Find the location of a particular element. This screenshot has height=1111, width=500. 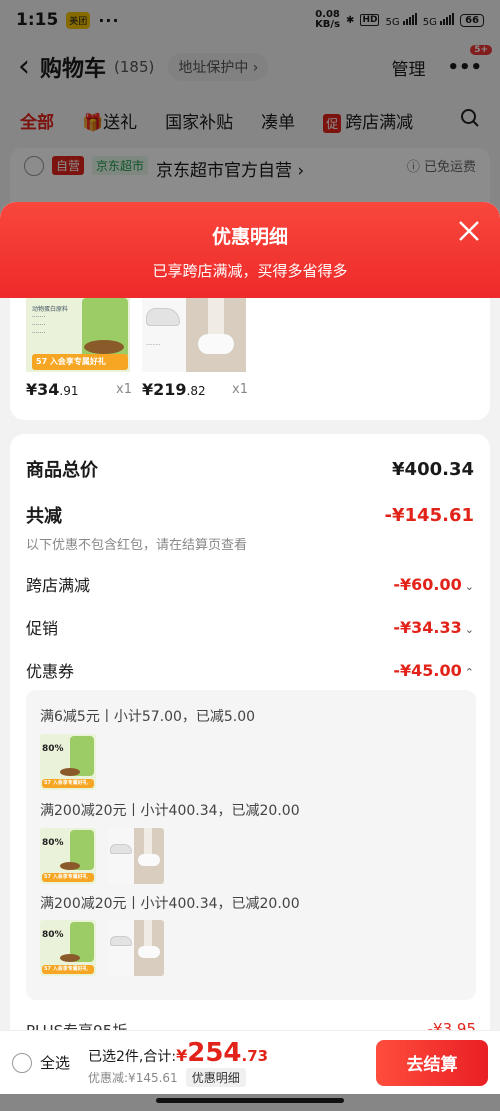

select-all-toggle: 全选 is located at coordinates (41, 1062).